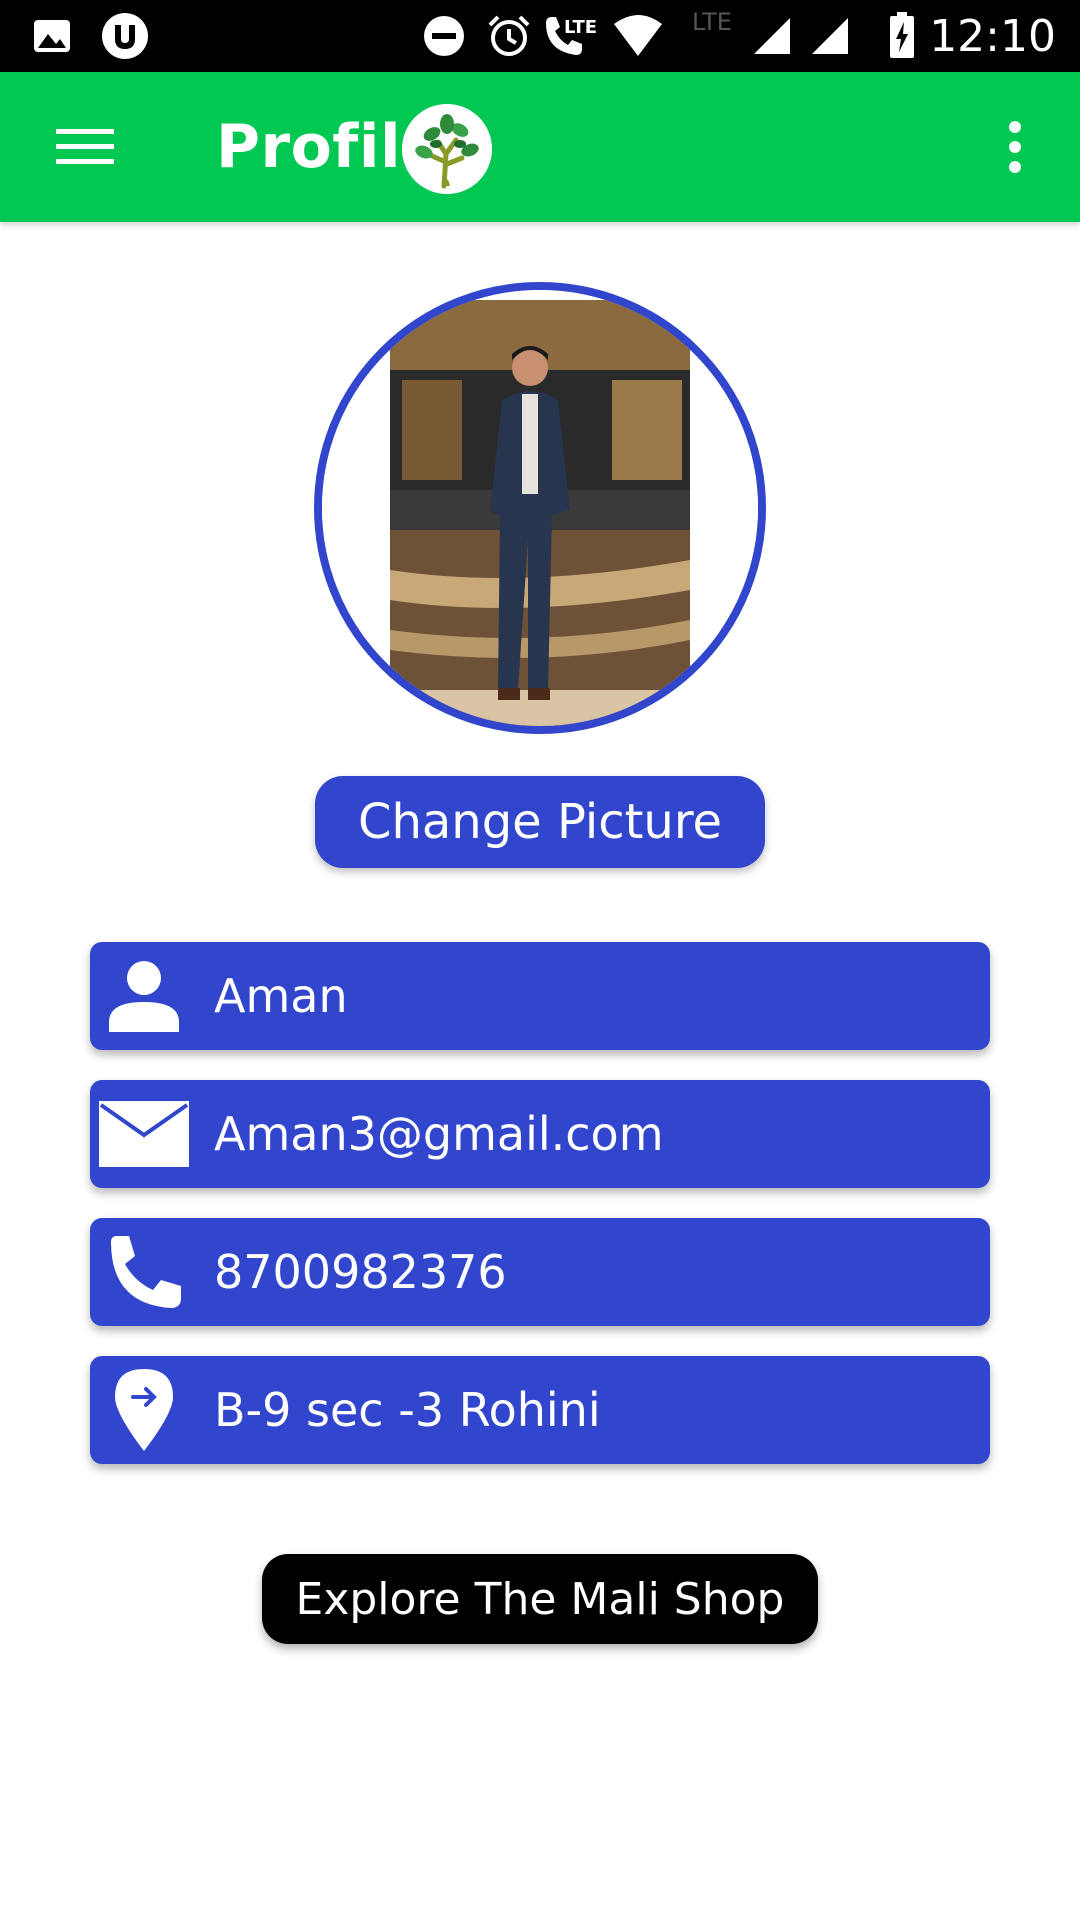 The height and width of the screenshot is (1920, 1080). What do you see at coordinates (638, 36) in the screenshot?
I see `wifi-icon` at bounding box center [638, 36].